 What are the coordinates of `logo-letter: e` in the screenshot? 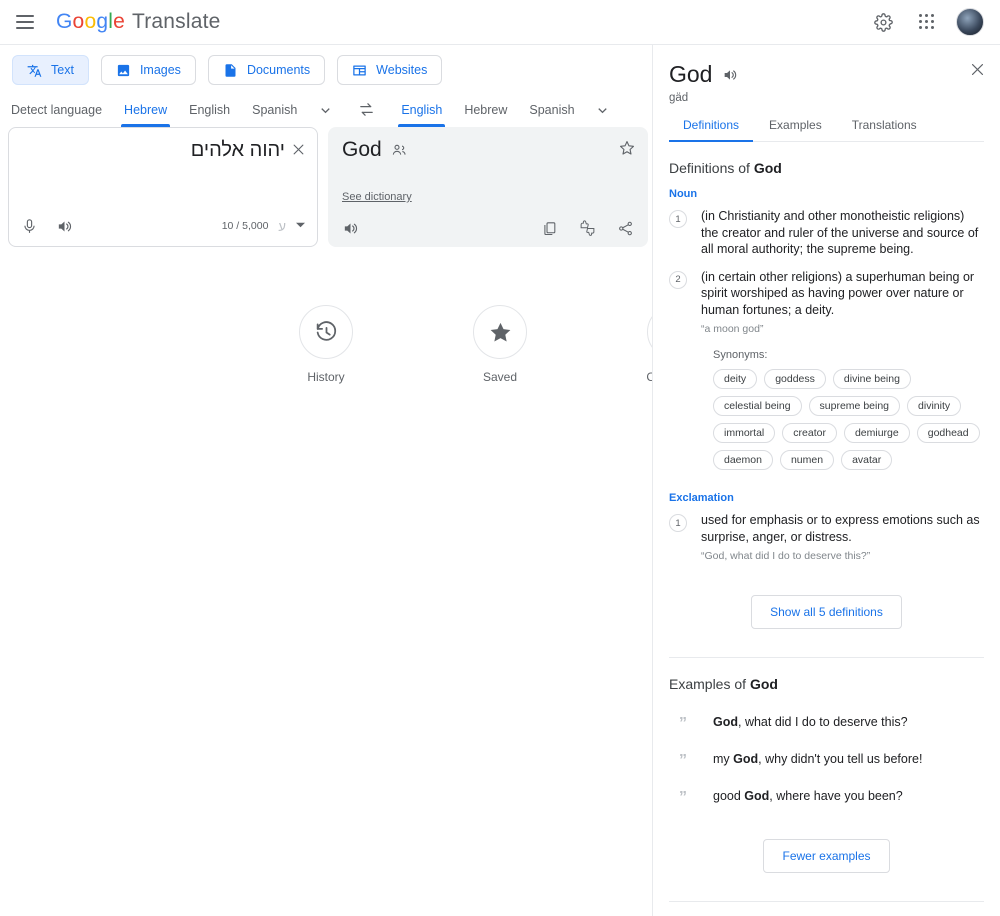 It's located at (119, 21).